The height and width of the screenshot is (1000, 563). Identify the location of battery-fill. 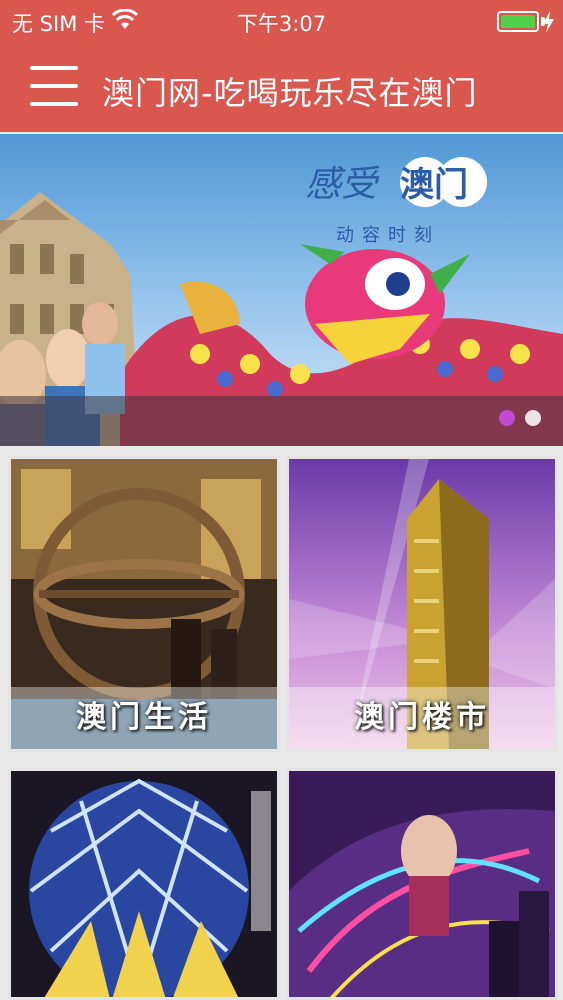
(518, 21).